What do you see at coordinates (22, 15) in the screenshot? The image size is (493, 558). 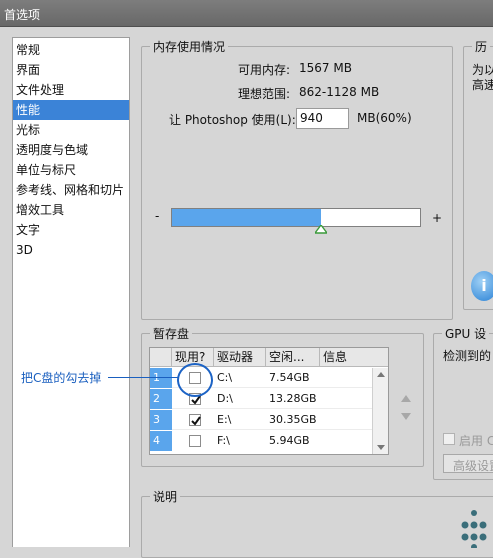 I see `window-title: 首选项` at bounding box center [22, 15].